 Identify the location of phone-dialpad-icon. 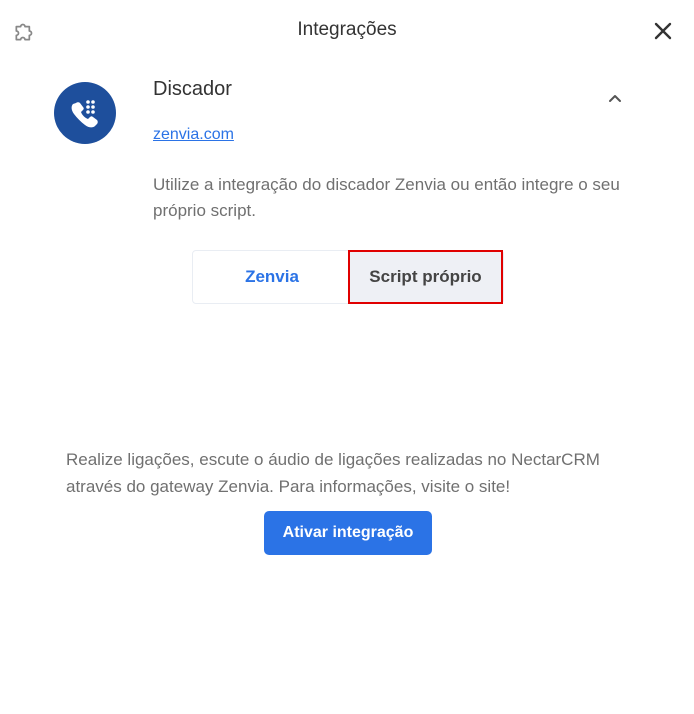
(84, 114).